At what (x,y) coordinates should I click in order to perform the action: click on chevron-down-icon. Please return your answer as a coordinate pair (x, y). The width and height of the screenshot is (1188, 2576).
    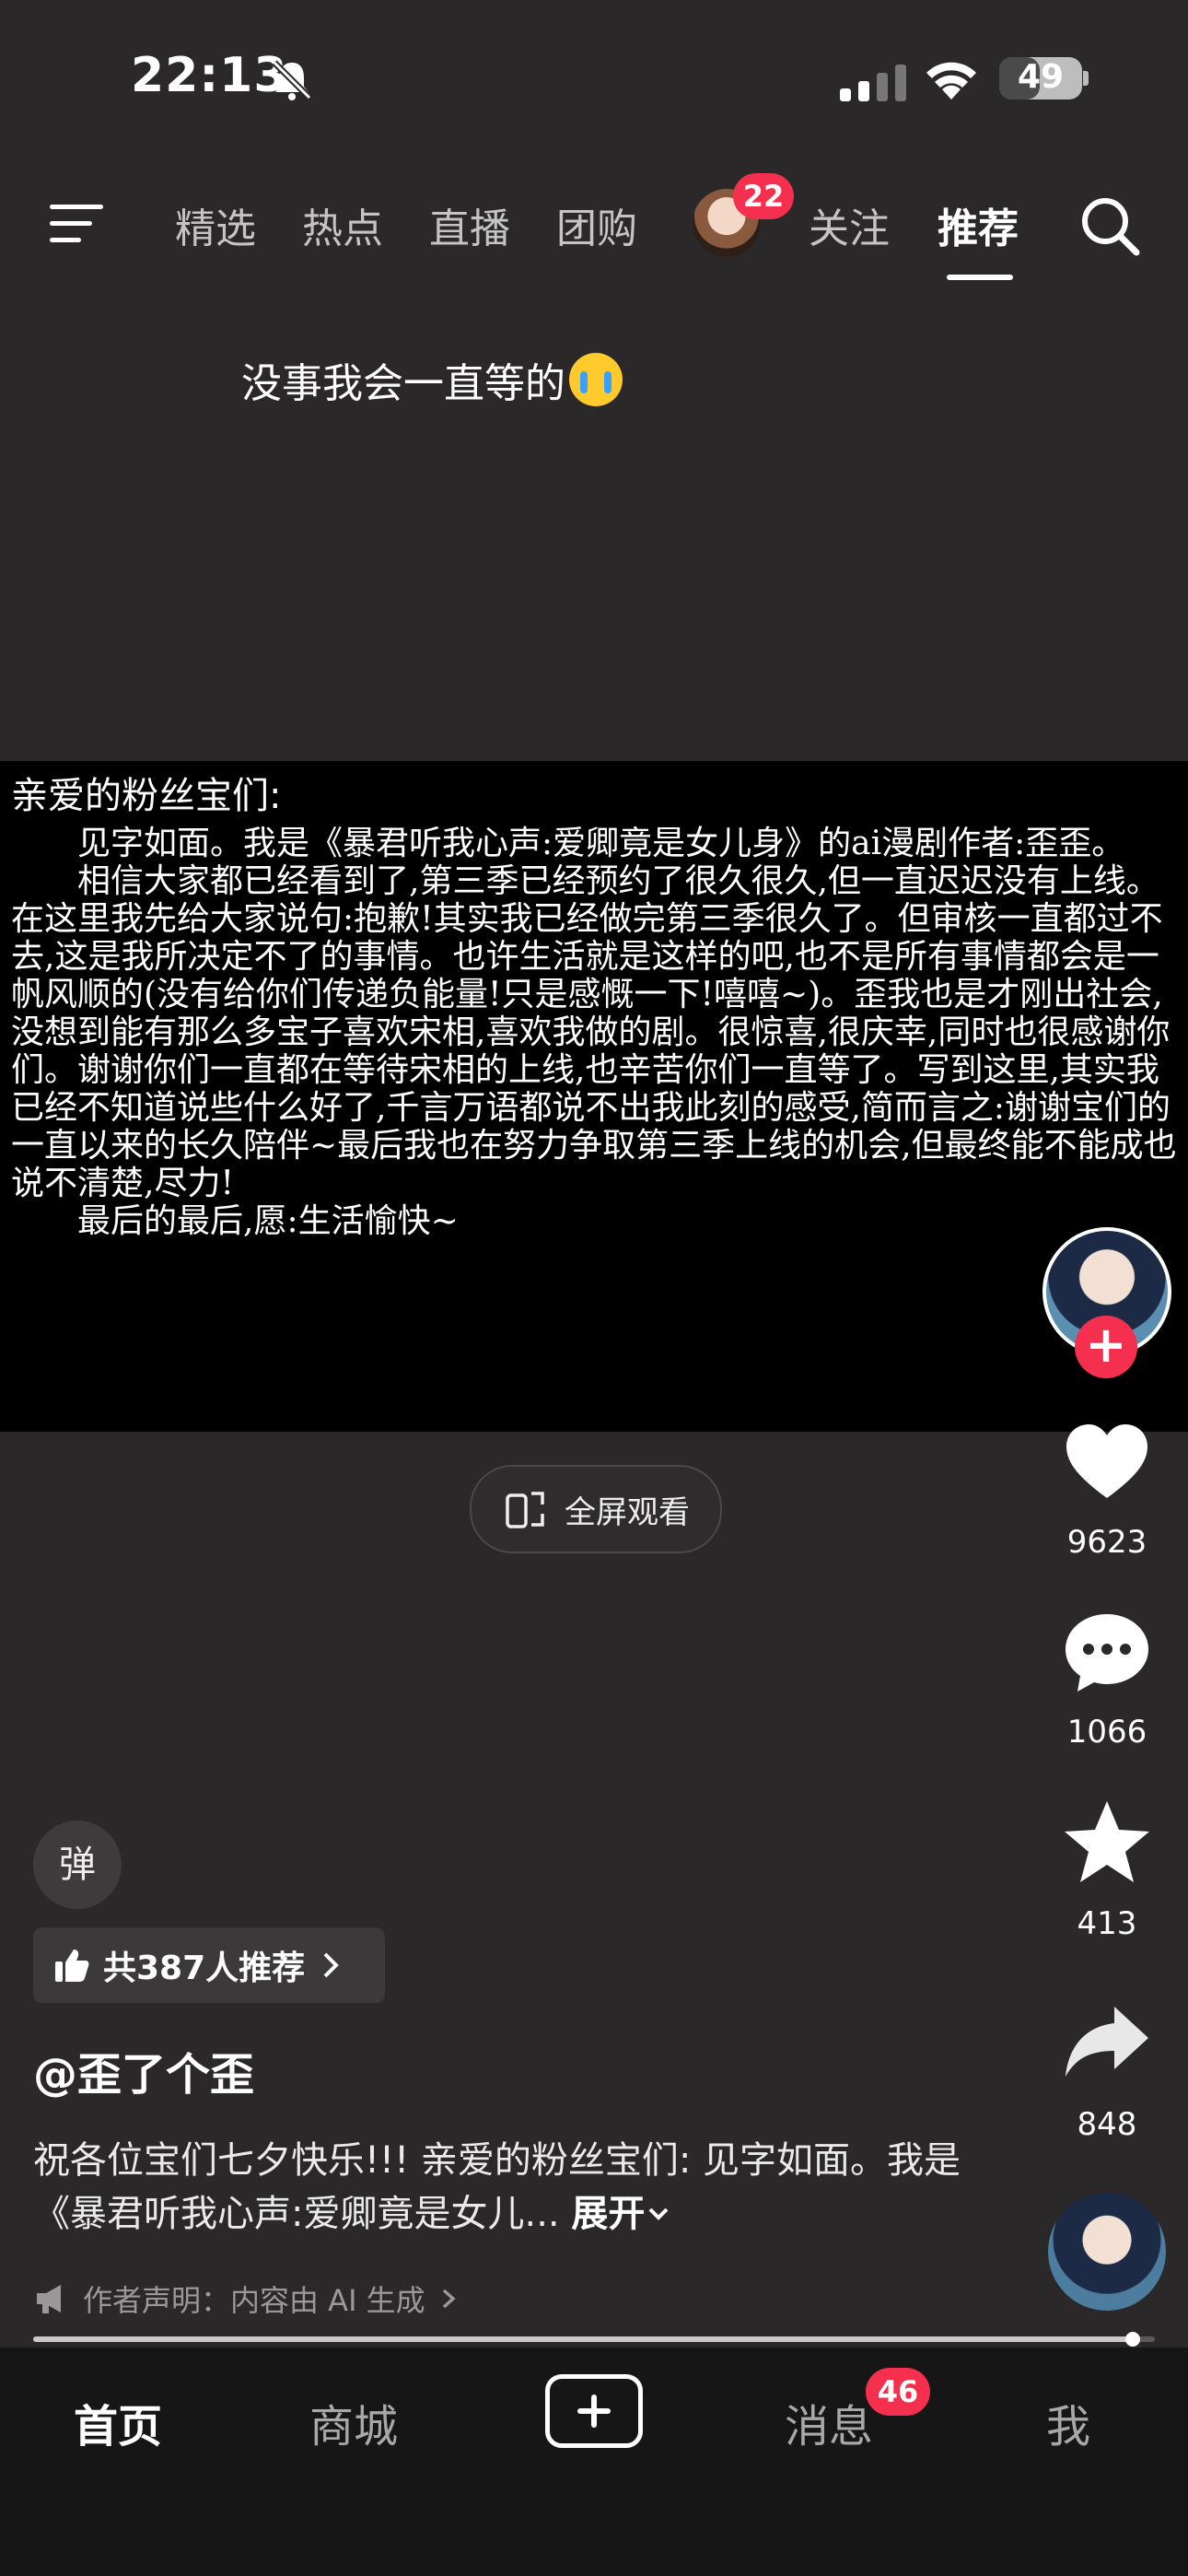
    Looking at the image, I should click on (658, 2213).